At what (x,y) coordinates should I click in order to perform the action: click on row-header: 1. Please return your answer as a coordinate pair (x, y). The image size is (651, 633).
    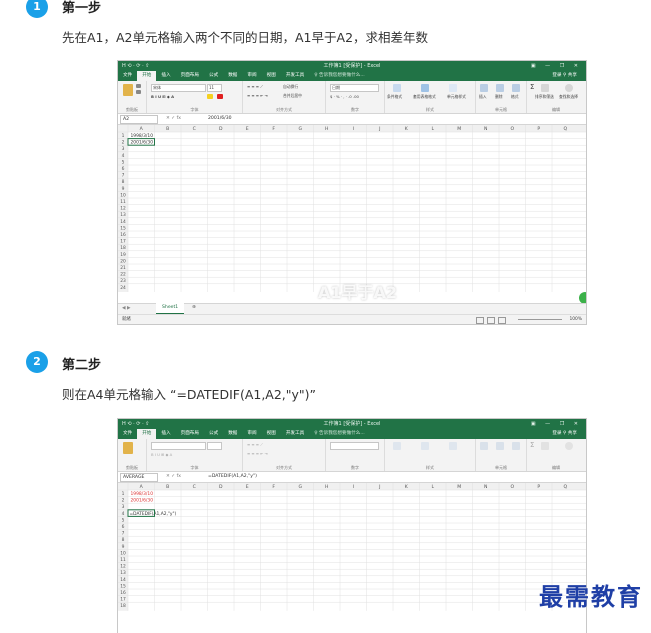
    Looking at the image, I should click on (123, 494).